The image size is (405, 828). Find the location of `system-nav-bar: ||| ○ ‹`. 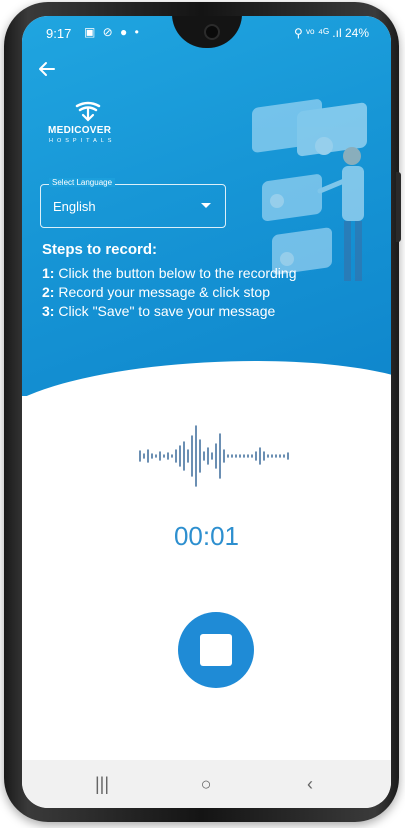

system-nav-bar: ||| ○ ‹ is located at coordinates (206, 784).